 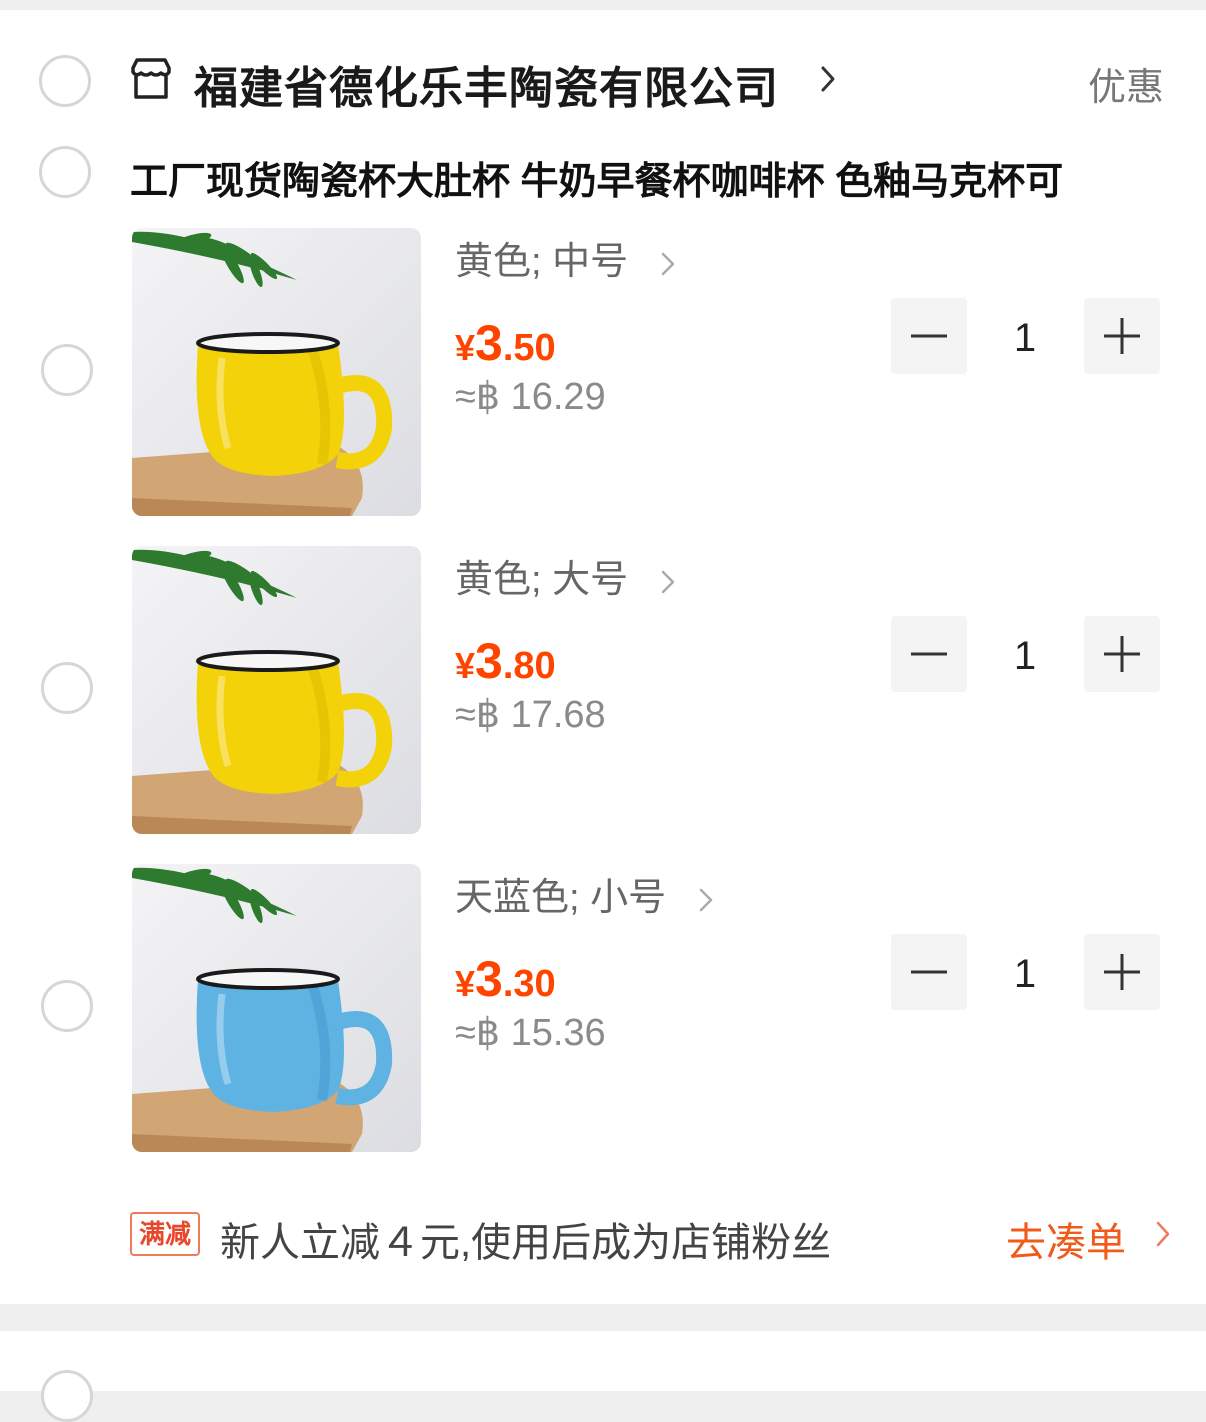 I want to click on next-shop-card, so click(x=603, y=1361).